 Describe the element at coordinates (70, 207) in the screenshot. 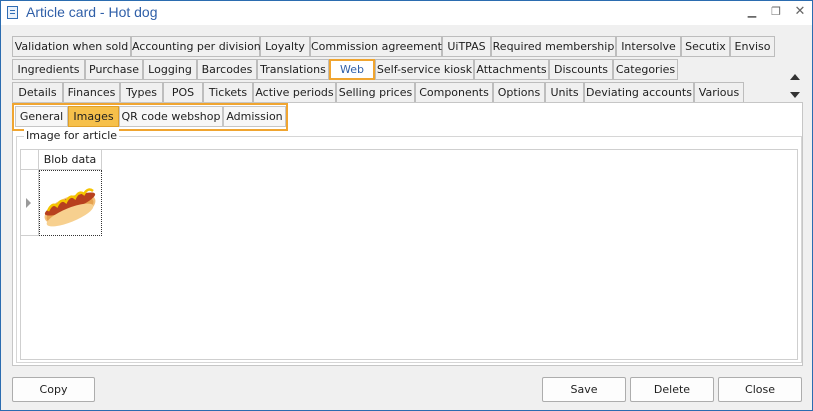

I see `hot-dog-image` at that location.